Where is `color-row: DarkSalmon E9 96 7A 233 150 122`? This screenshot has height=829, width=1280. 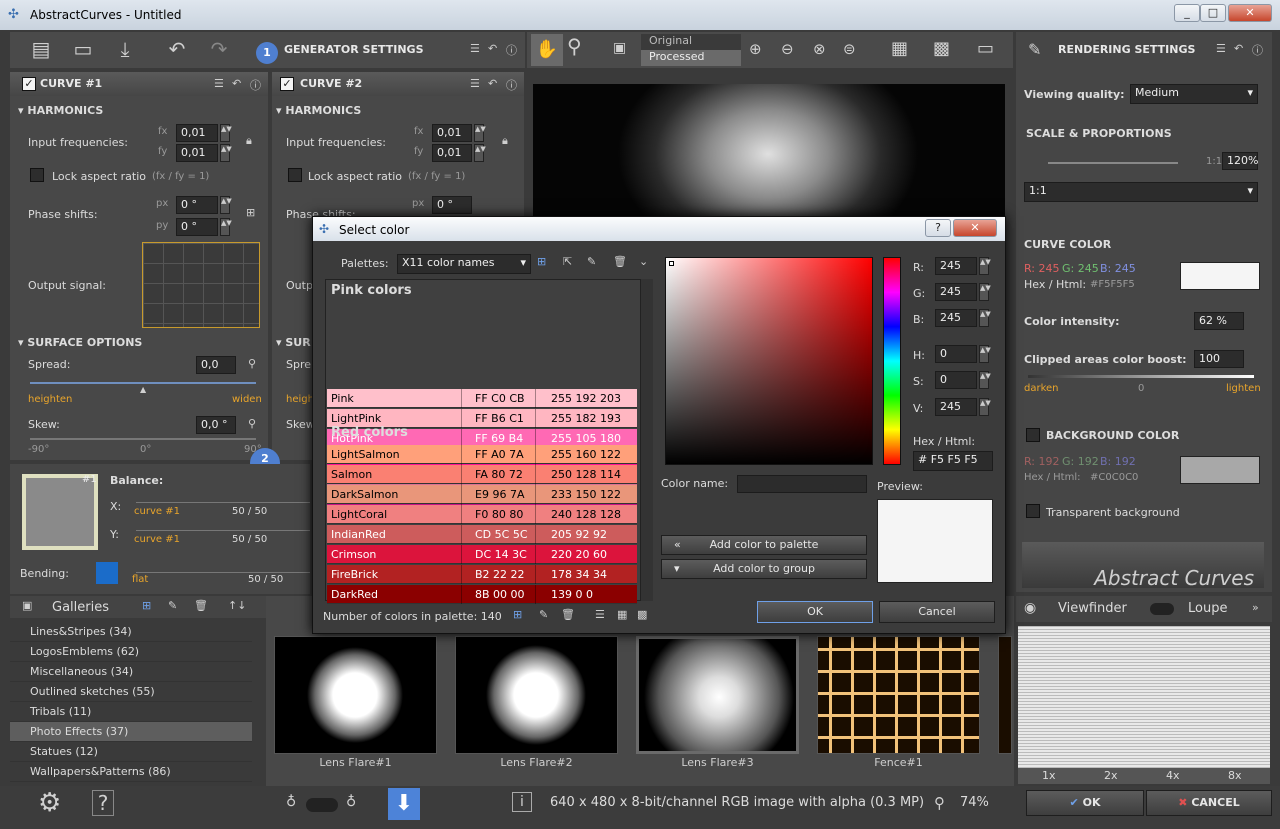
color-row: DarkSalmon E9 96 7A 233 150 122 is located at coordinates (482, 494).